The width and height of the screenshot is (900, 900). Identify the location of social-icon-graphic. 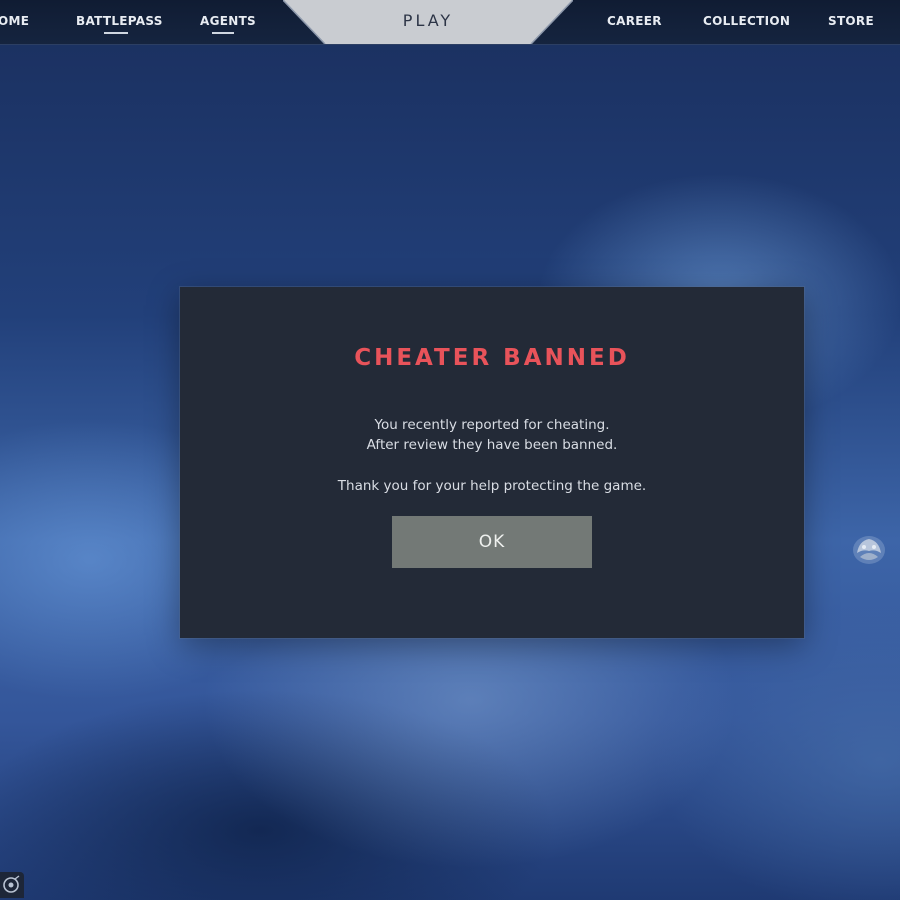
(11, 884).